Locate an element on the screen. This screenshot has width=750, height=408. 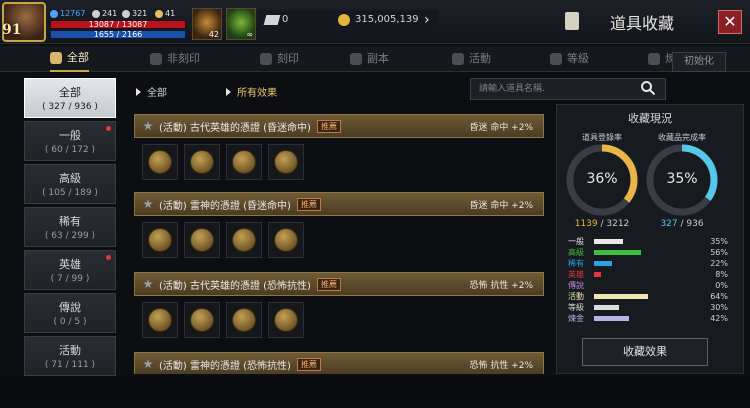
mp-bar: 1655 / 2166 is located at coordinates (118, 34).